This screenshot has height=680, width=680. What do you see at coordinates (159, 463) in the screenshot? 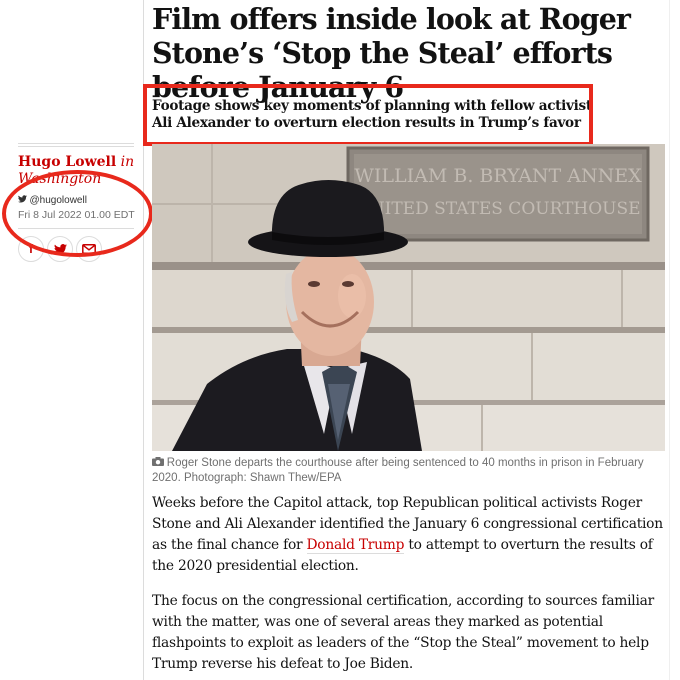
I see `camera-icon` at bounding box center [159, 463].